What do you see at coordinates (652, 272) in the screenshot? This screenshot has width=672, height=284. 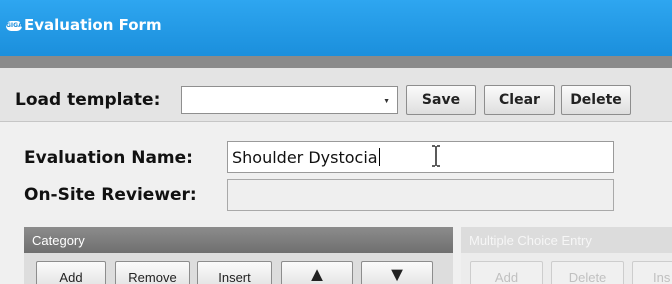 I see `mc-insert-button: Ins` at bounding box center [652, 272].